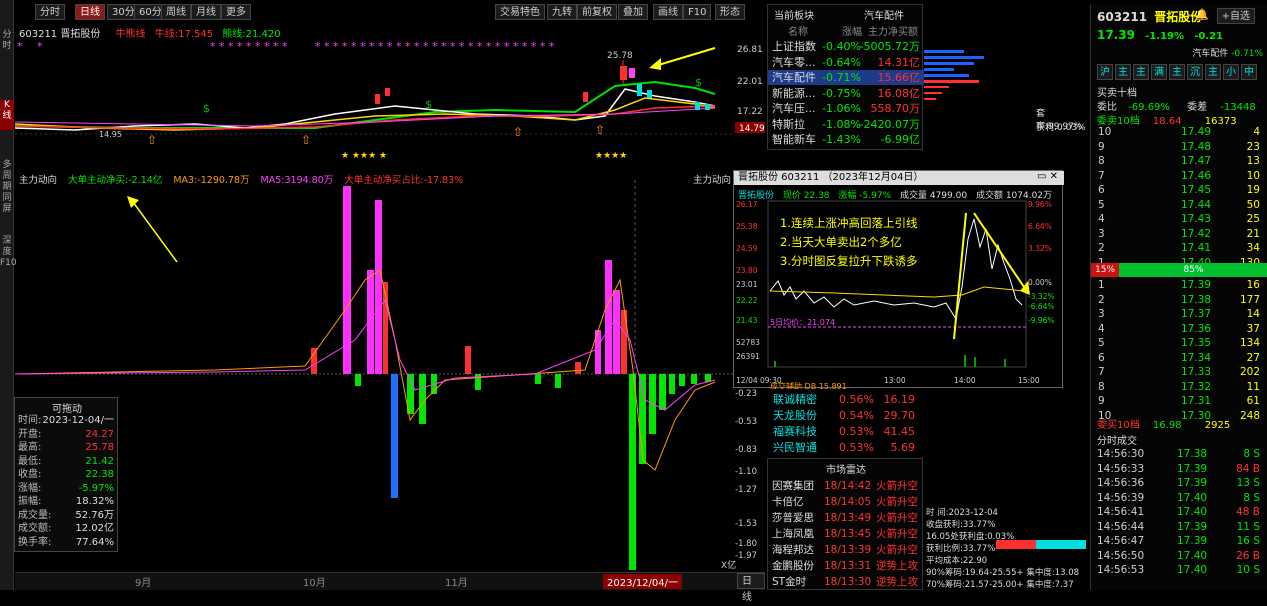 The image size is (1267, 606). I want to click on buy-level-row: 3 17.37 14, so click(1179, 315).